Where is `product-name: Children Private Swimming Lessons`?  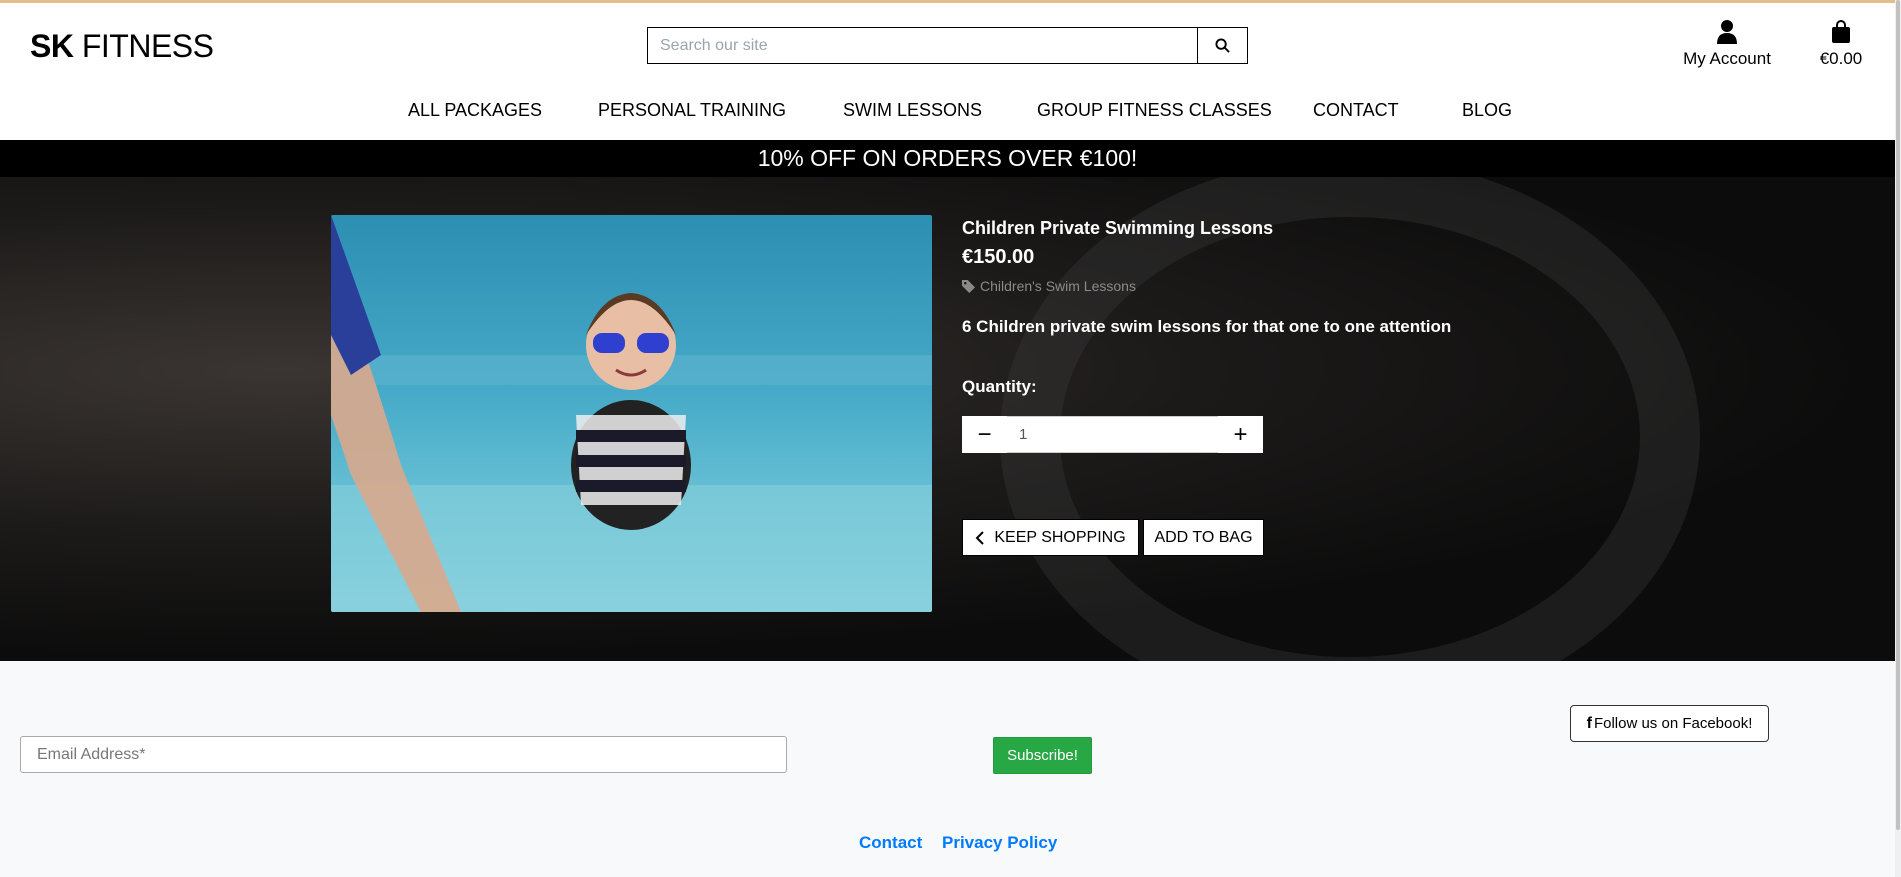 product-name: Children Private Swimming Lessons is located at coordinates (1118, 228).